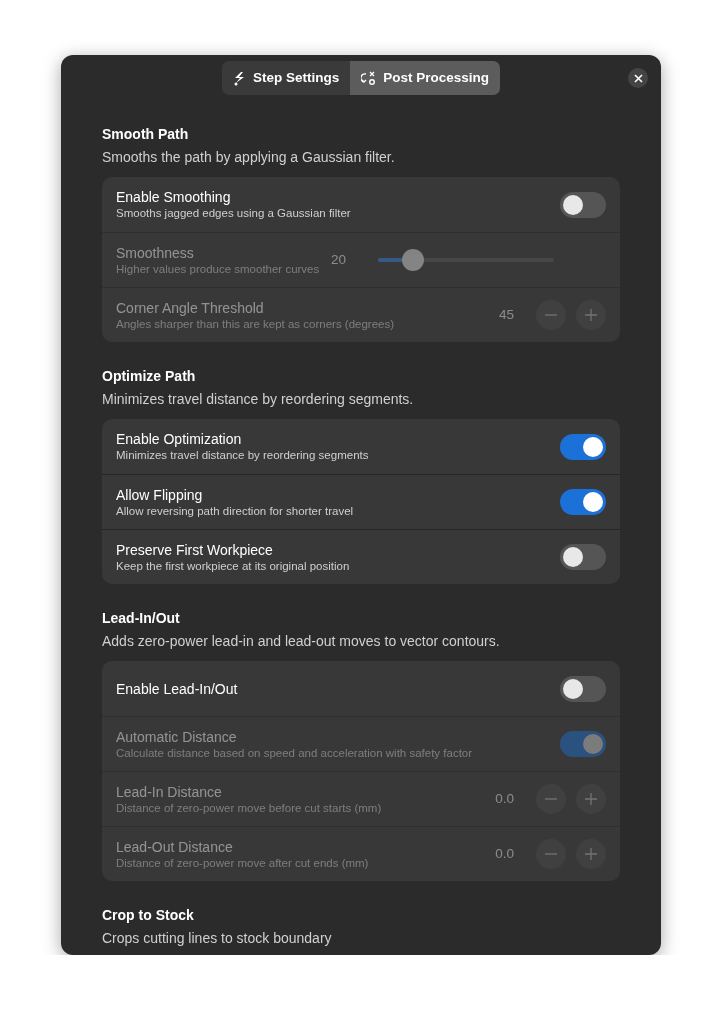  Describe the element at coordinates (160, 494) in the screenshot. I see `setting-title: Allow Flipping` at that location.